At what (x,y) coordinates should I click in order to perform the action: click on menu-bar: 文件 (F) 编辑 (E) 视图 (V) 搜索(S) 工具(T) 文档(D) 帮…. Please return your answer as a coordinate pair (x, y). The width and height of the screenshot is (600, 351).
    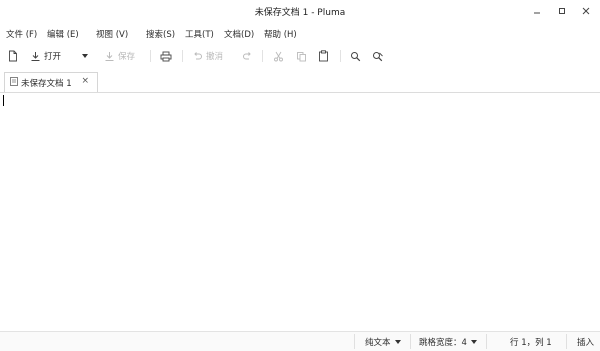
    Looking at the image, I should click on (300, 34).